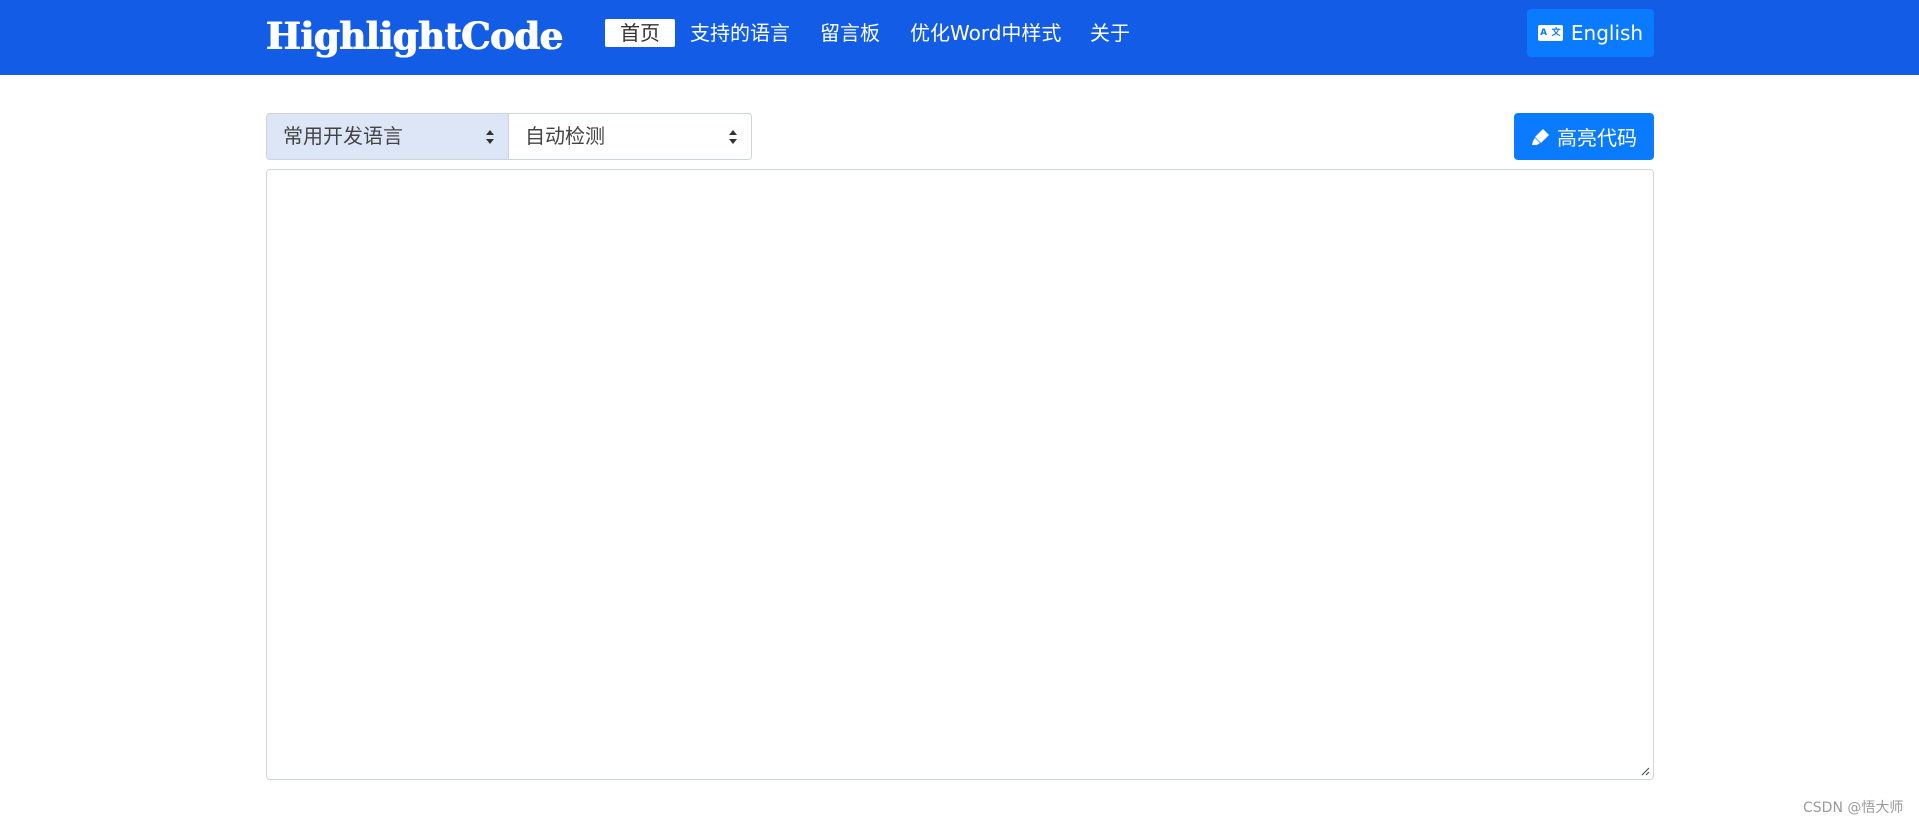  Describe the element at coordinates (640, 33) in the screenshot. I see `nav-home: 首页` at that location.